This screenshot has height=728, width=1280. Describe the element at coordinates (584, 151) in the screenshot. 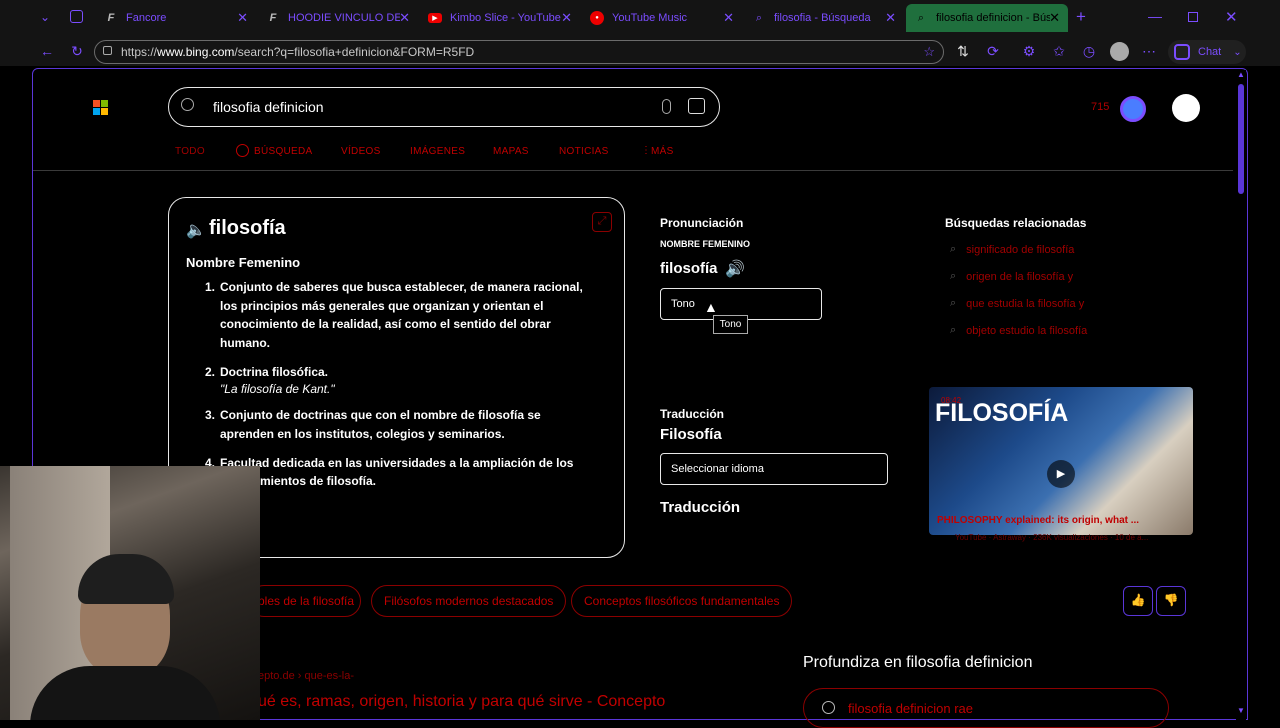

I see `nav-noticias: NOTICIAS` at that location.